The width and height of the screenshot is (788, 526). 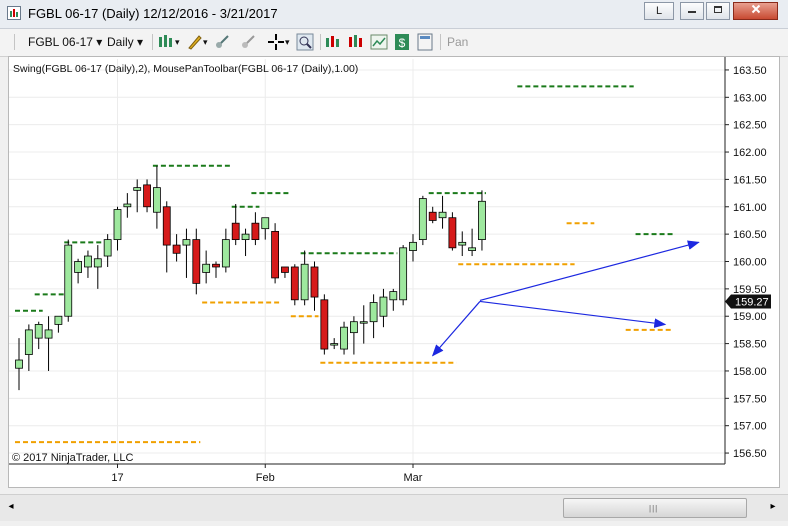 What do you see at coordinates (276, 42) in the screenshot?
I see `crosshair-icon` at bounding box center [276, 42].